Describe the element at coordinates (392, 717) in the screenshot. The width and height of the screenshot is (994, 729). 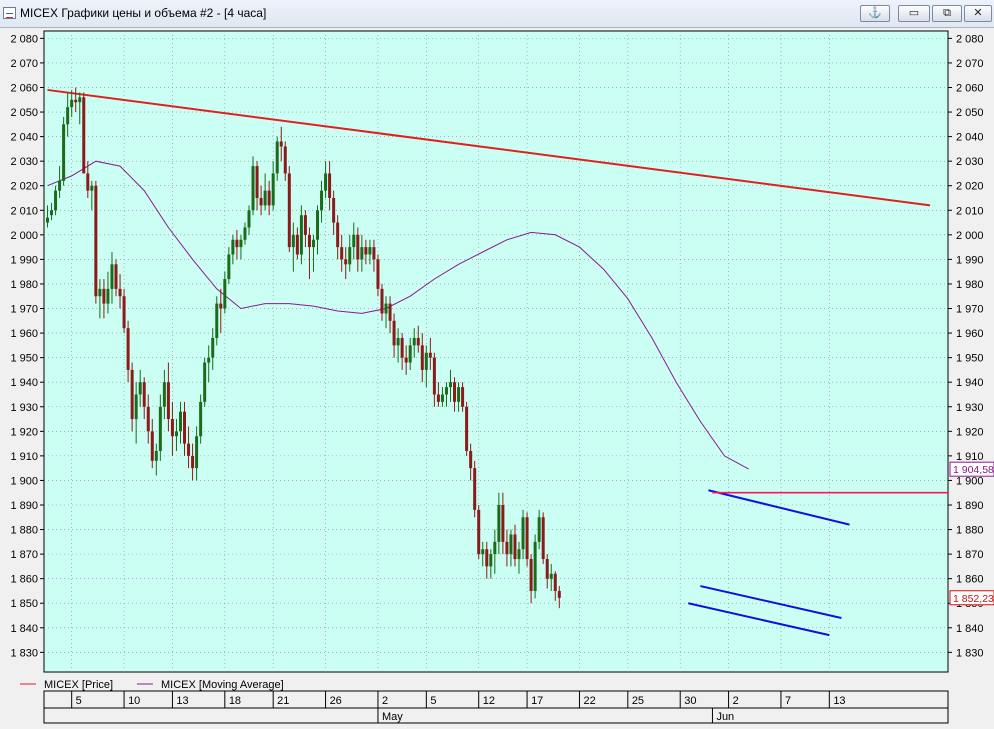
I see `month-label: May` at that location.